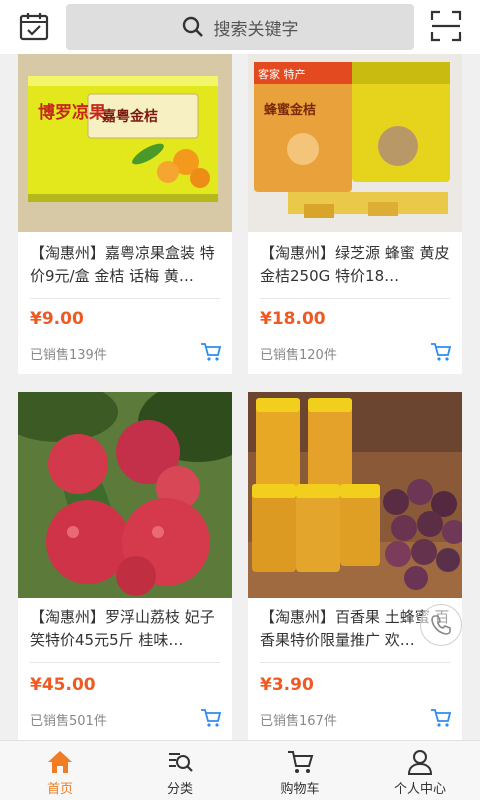 The width and height of the screenshot is (480, 800). I want to click on product-price: ¥45.00, so click(63, 685).